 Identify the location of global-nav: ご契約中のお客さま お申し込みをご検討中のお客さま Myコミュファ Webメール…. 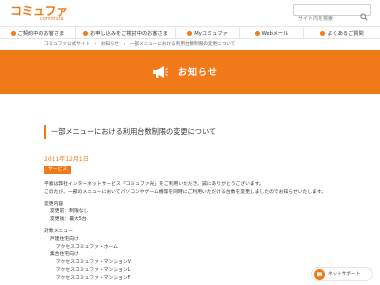
(190, 32).